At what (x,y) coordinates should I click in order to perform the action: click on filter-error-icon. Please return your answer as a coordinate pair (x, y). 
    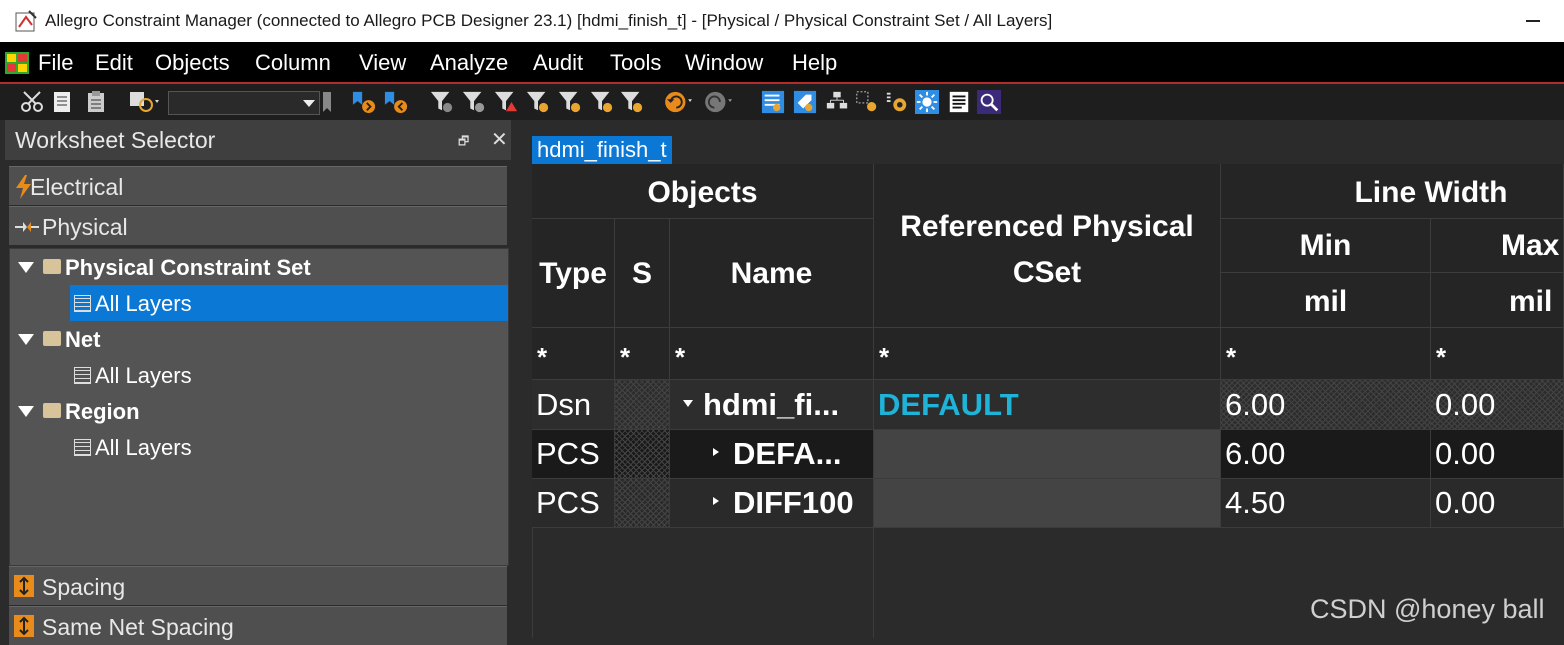
    Looking at the image, I should click on (506, 102).